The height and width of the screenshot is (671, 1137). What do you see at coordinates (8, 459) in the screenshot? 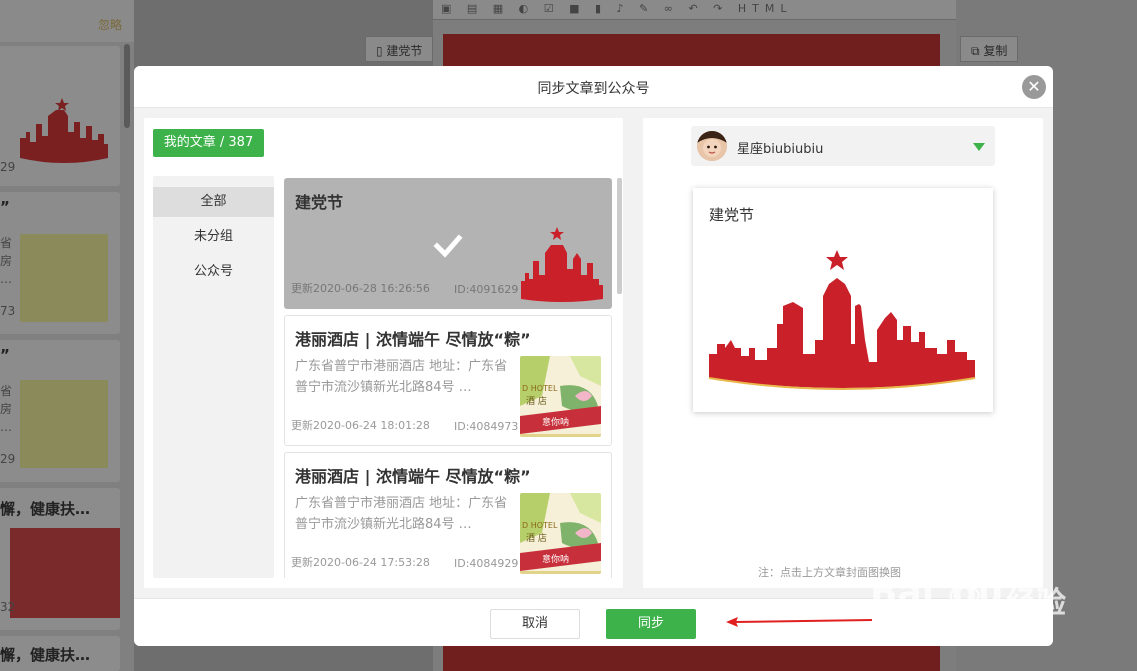
I see `bg-list-item-line: 29` at bounding box center [8, 459].